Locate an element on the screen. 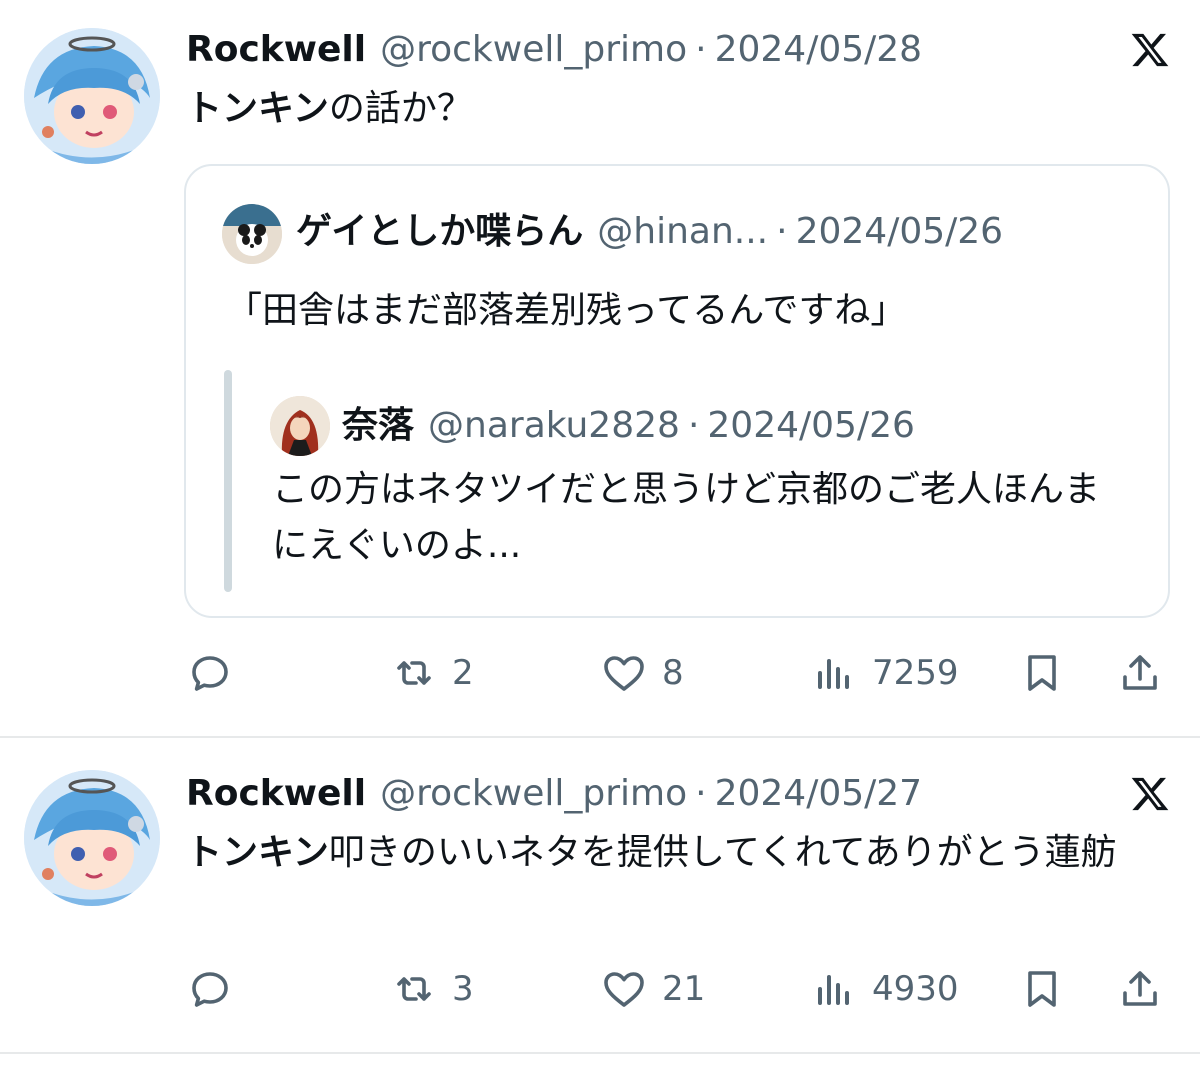 The width and height of the screenshot is (1200, 1079). divider is located at coordinates (600, 1053).